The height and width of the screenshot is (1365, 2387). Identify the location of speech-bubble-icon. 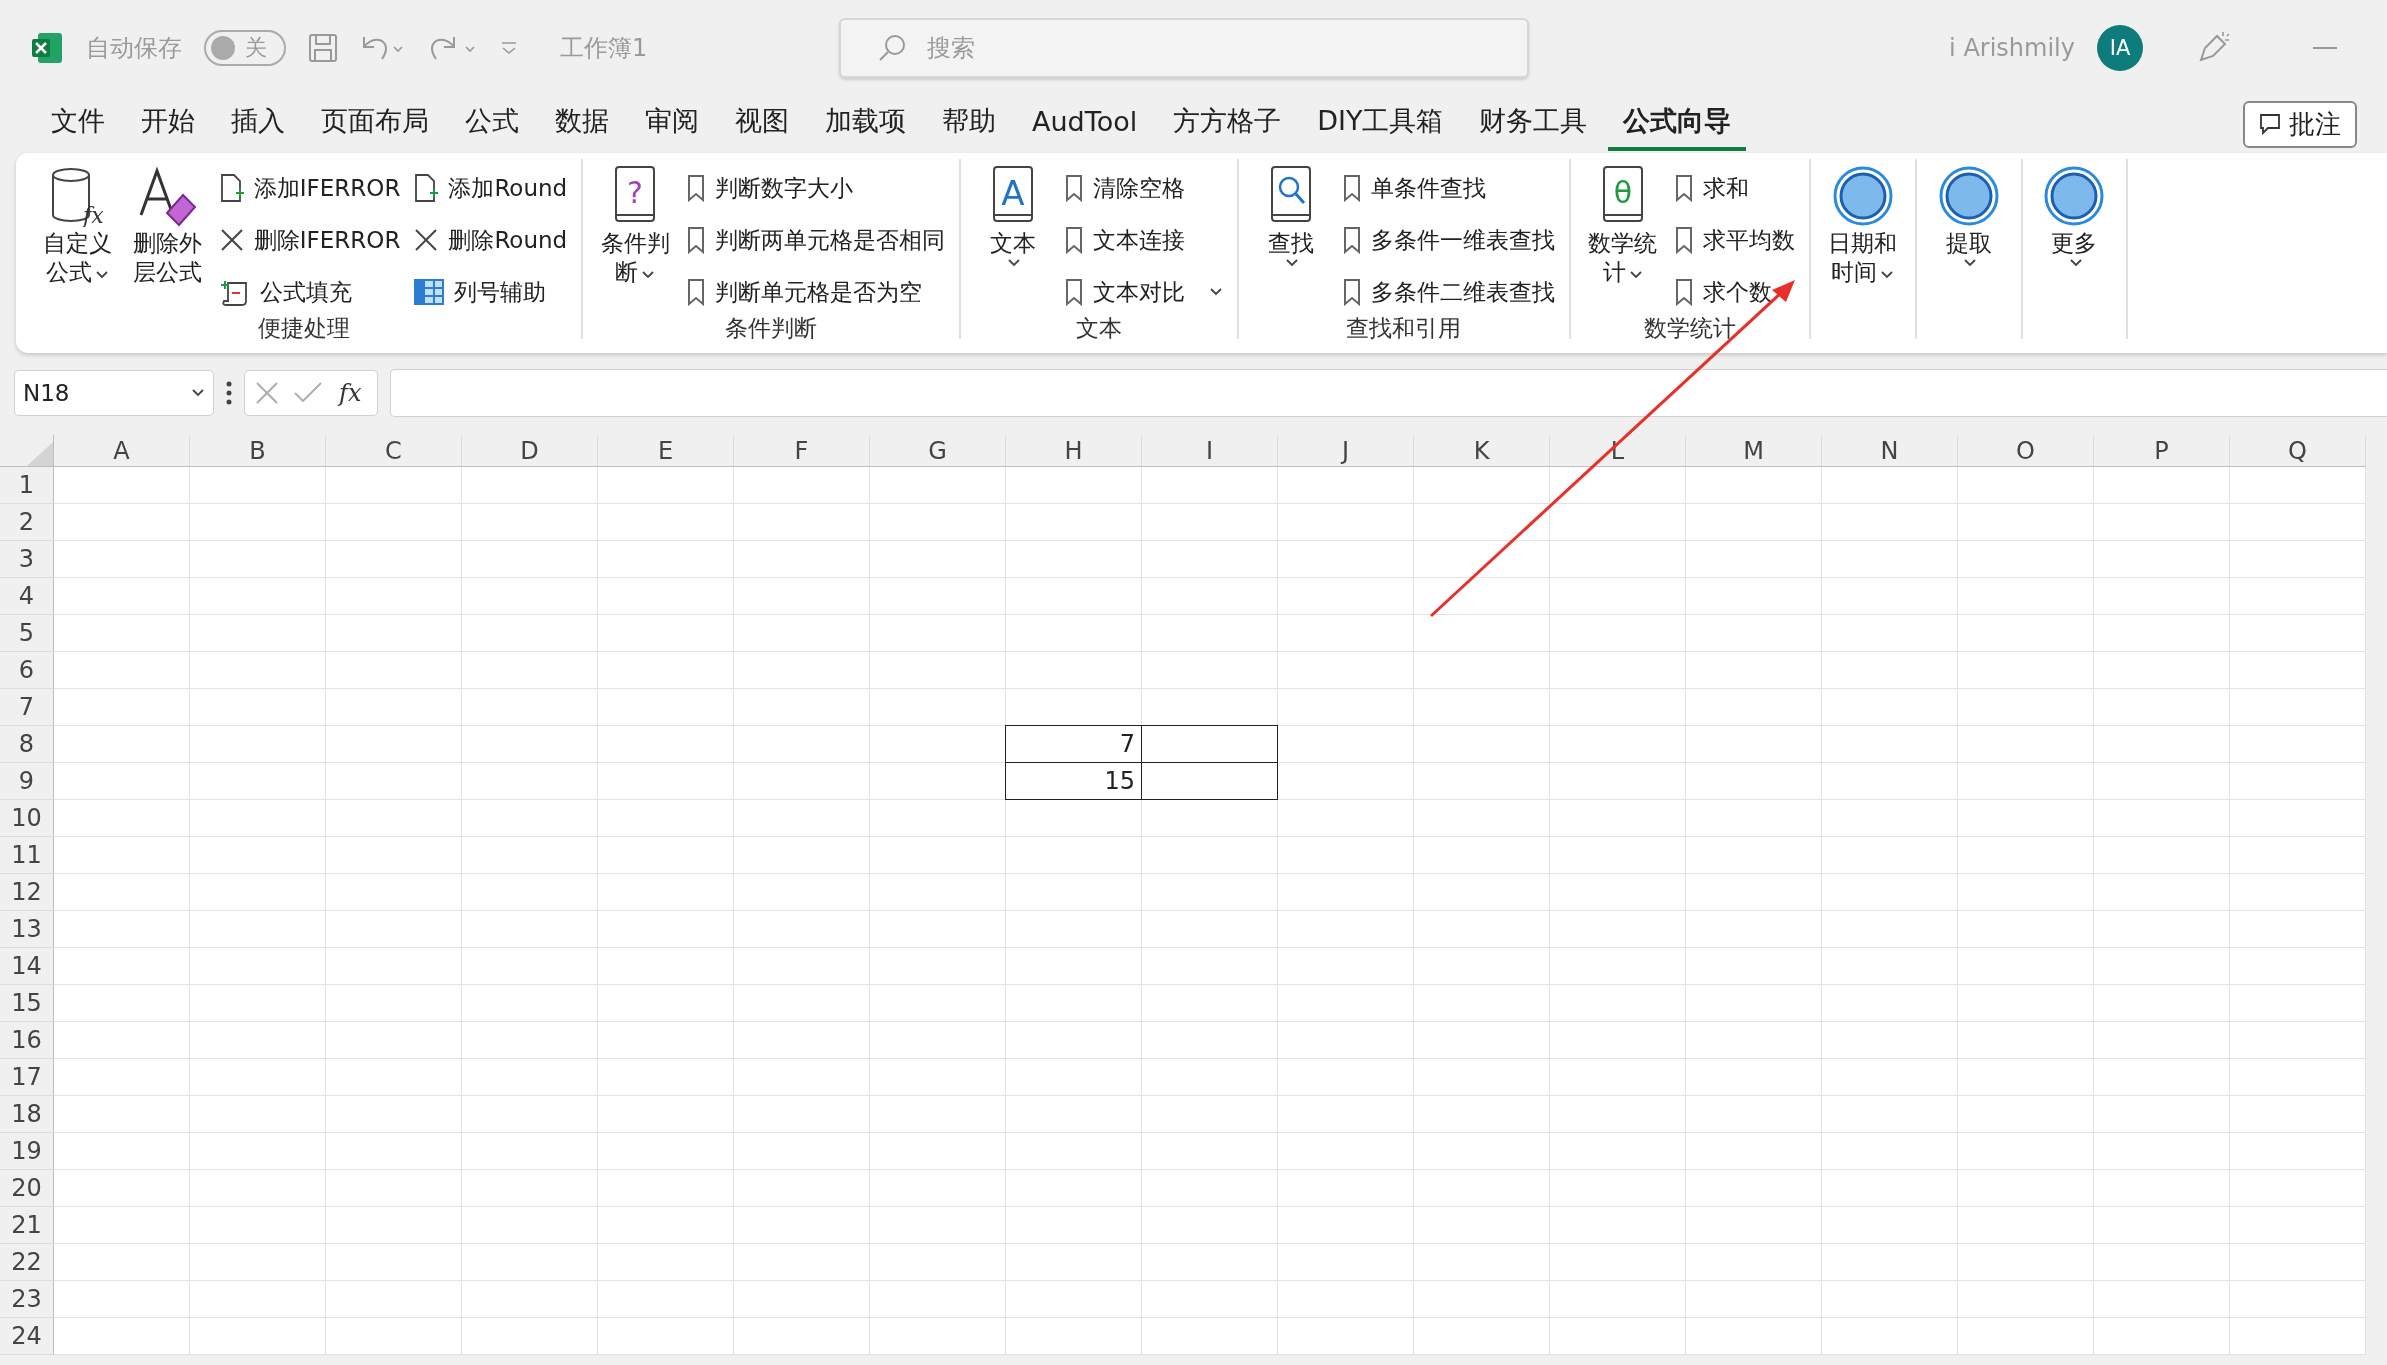
(2270, 124).